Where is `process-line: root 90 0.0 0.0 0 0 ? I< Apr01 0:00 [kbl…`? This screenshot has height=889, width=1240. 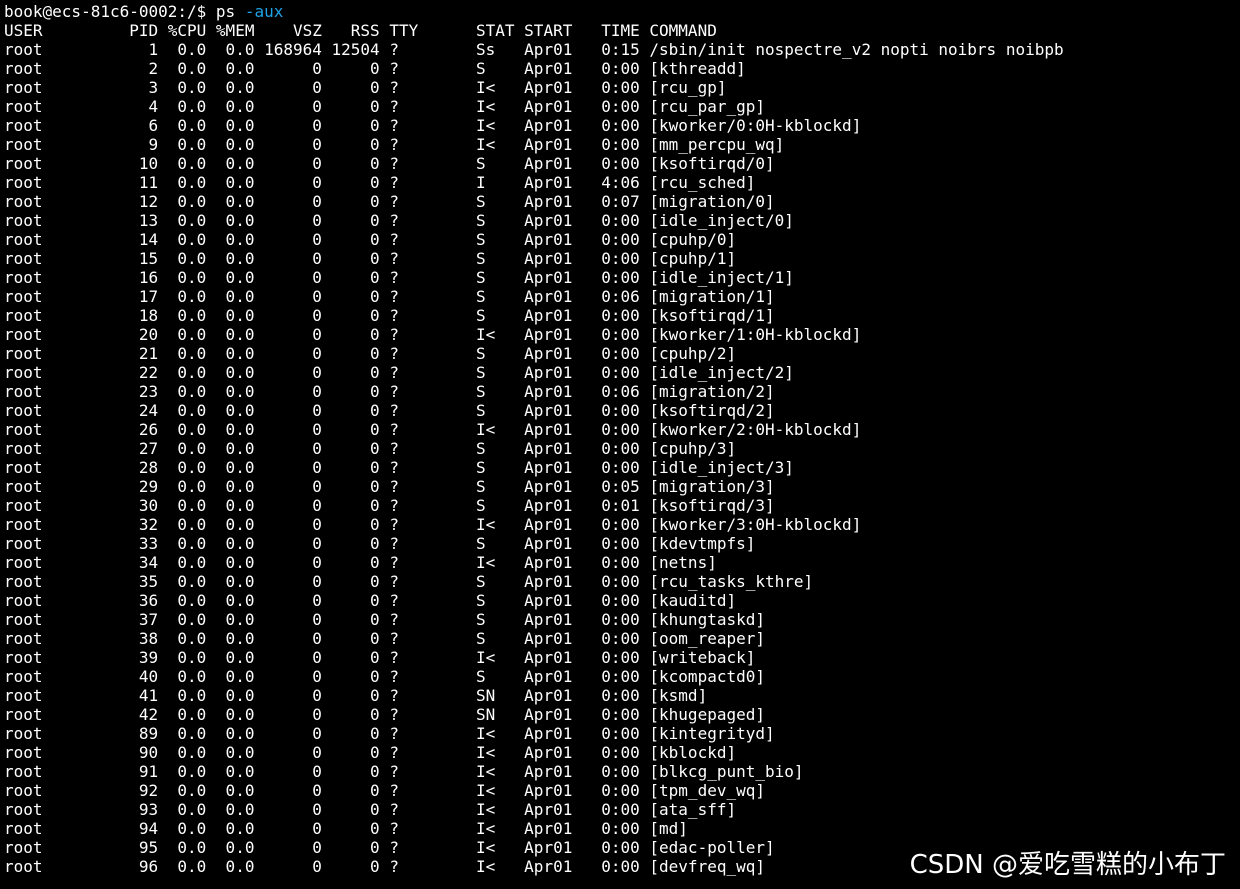 process-line: root 90 0.0 0.0 0 0 ? I< Apr01 0:00 [kbl… is located at coordinates (370, 752).